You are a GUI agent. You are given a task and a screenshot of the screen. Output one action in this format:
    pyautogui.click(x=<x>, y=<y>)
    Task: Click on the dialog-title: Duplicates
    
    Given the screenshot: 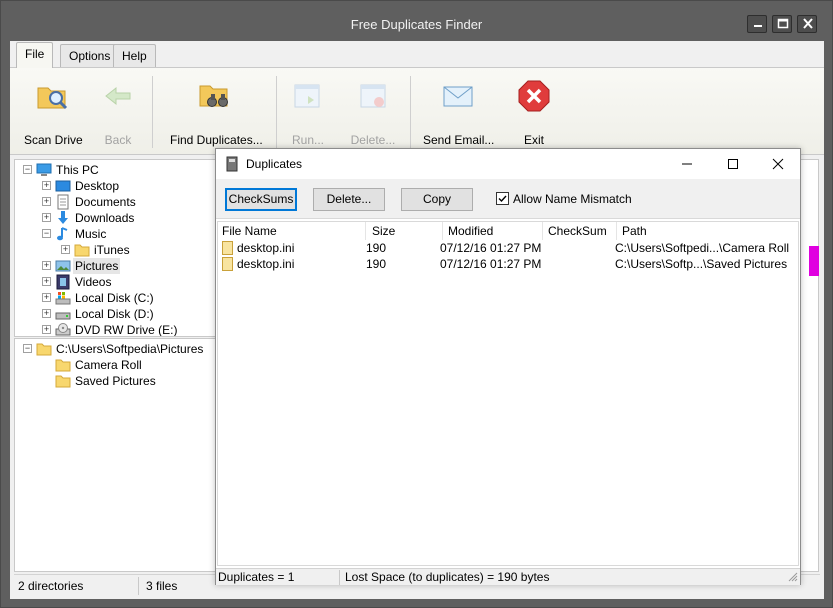 What is the action you would take?
    pyautogui.click(x=274, y=164)
    